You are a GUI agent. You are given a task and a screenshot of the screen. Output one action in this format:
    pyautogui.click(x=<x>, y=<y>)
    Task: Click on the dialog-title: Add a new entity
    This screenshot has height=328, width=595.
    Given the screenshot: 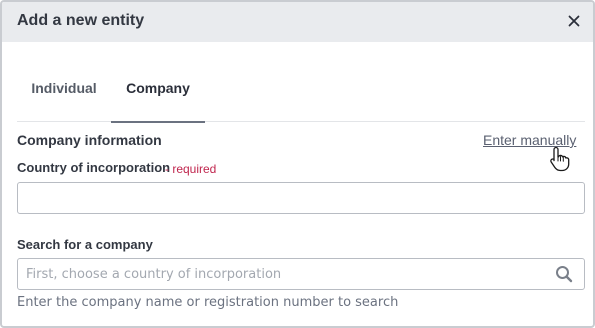 What is the action you would take?
    pyautogui.click(x=81, y=20)
    